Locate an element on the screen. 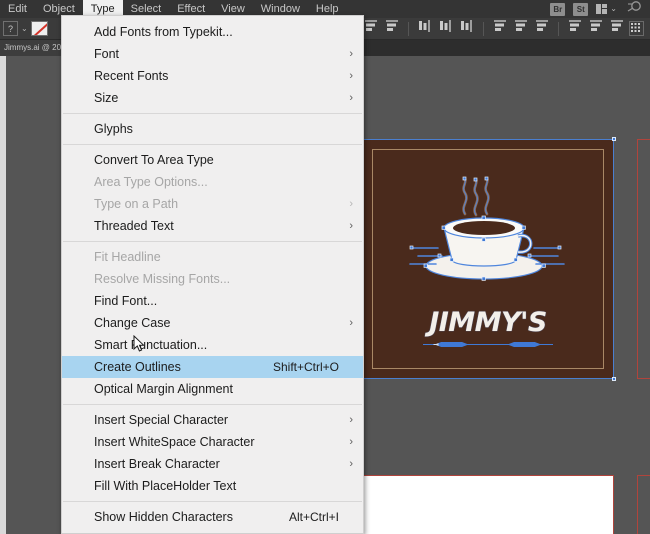 This screenshot has width=650, height=534. menu-item-fit-headline: Fit Headline is located at coordinates (212, 257).